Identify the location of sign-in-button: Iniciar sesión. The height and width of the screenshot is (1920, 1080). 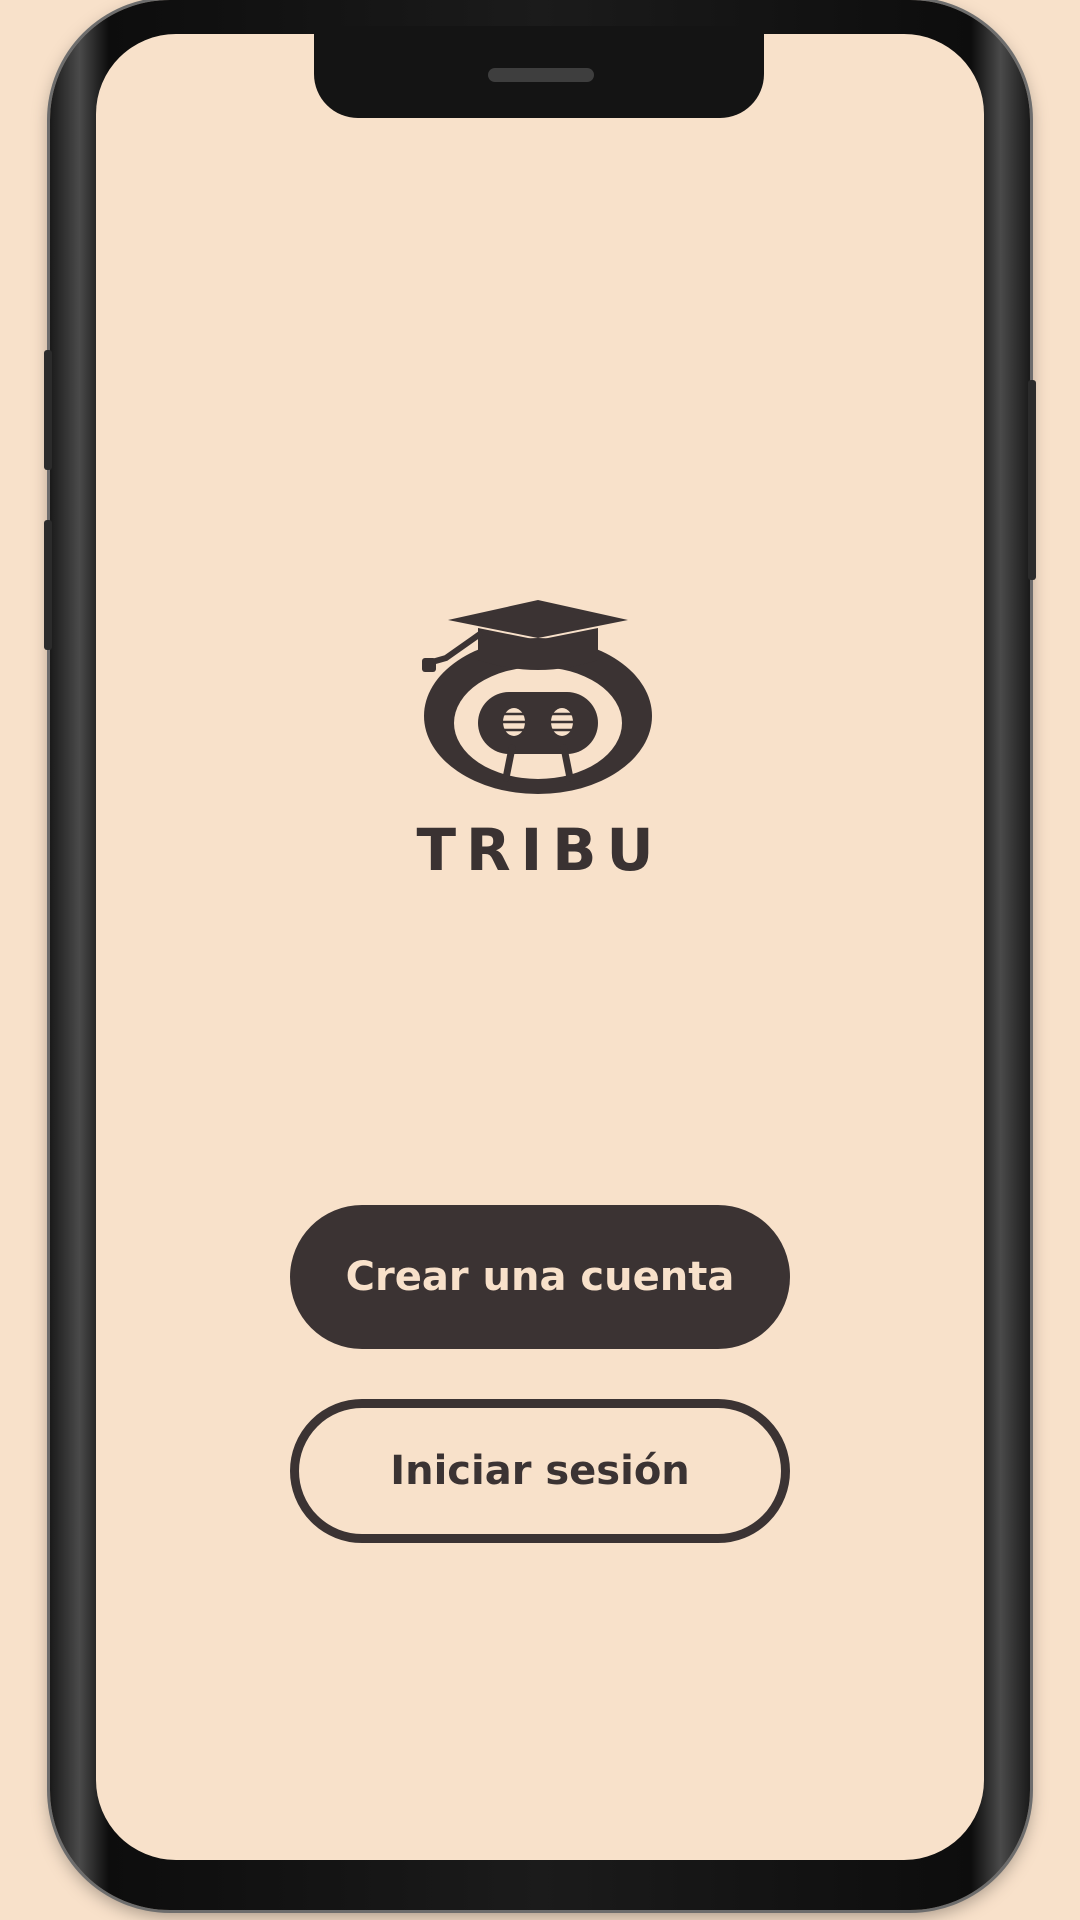
(540, 1471).